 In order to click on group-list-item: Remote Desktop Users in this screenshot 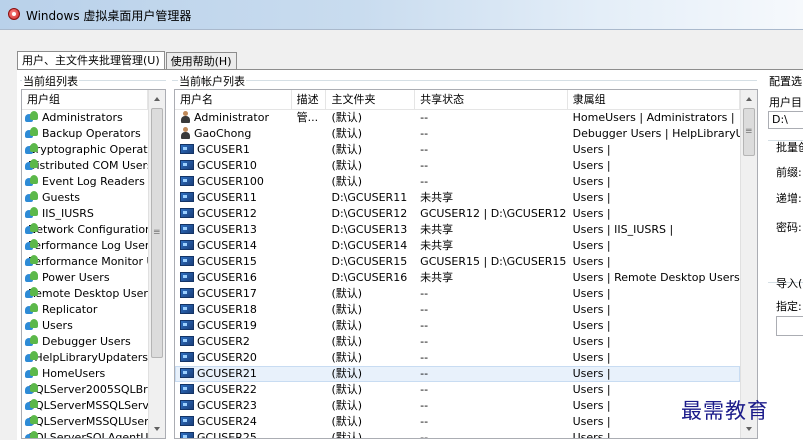, I will do `click(85, 294)`.